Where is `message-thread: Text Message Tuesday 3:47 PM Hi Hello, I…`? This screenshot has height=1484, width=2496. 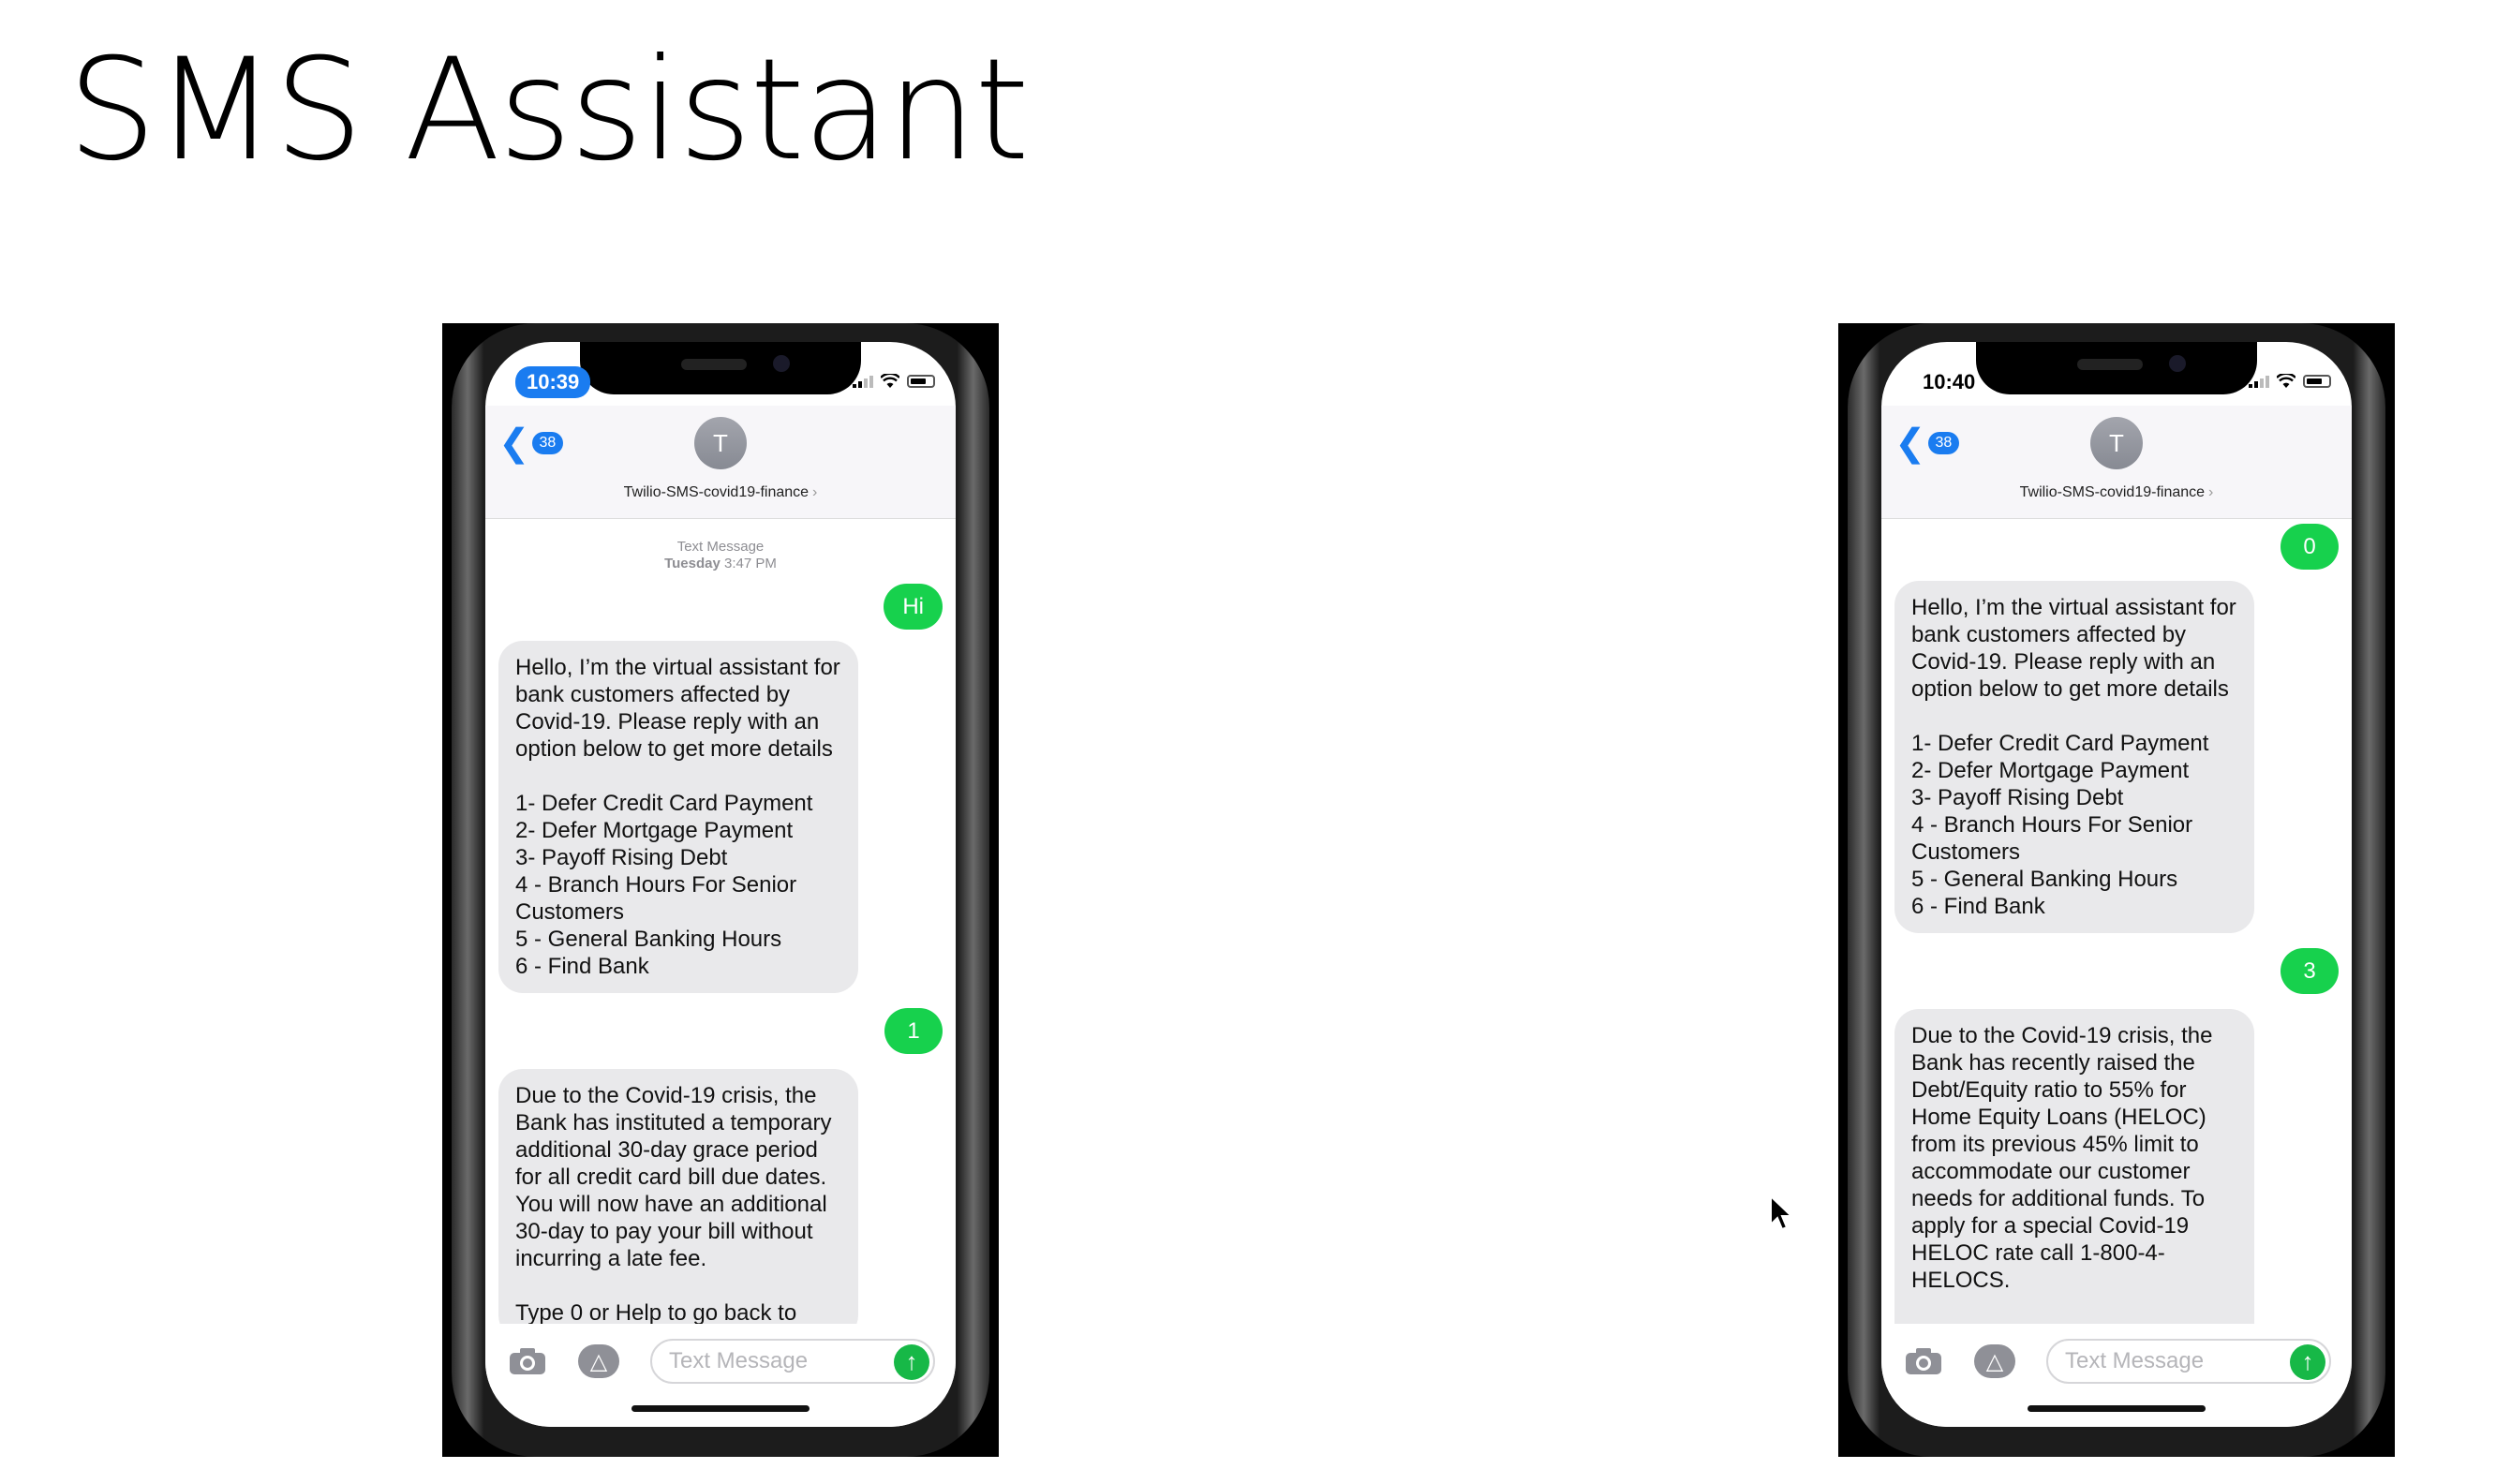 message-thread: Text Message Tuesday 3:47 PM Hi Hello, I… is located at coordinates (720, 922).